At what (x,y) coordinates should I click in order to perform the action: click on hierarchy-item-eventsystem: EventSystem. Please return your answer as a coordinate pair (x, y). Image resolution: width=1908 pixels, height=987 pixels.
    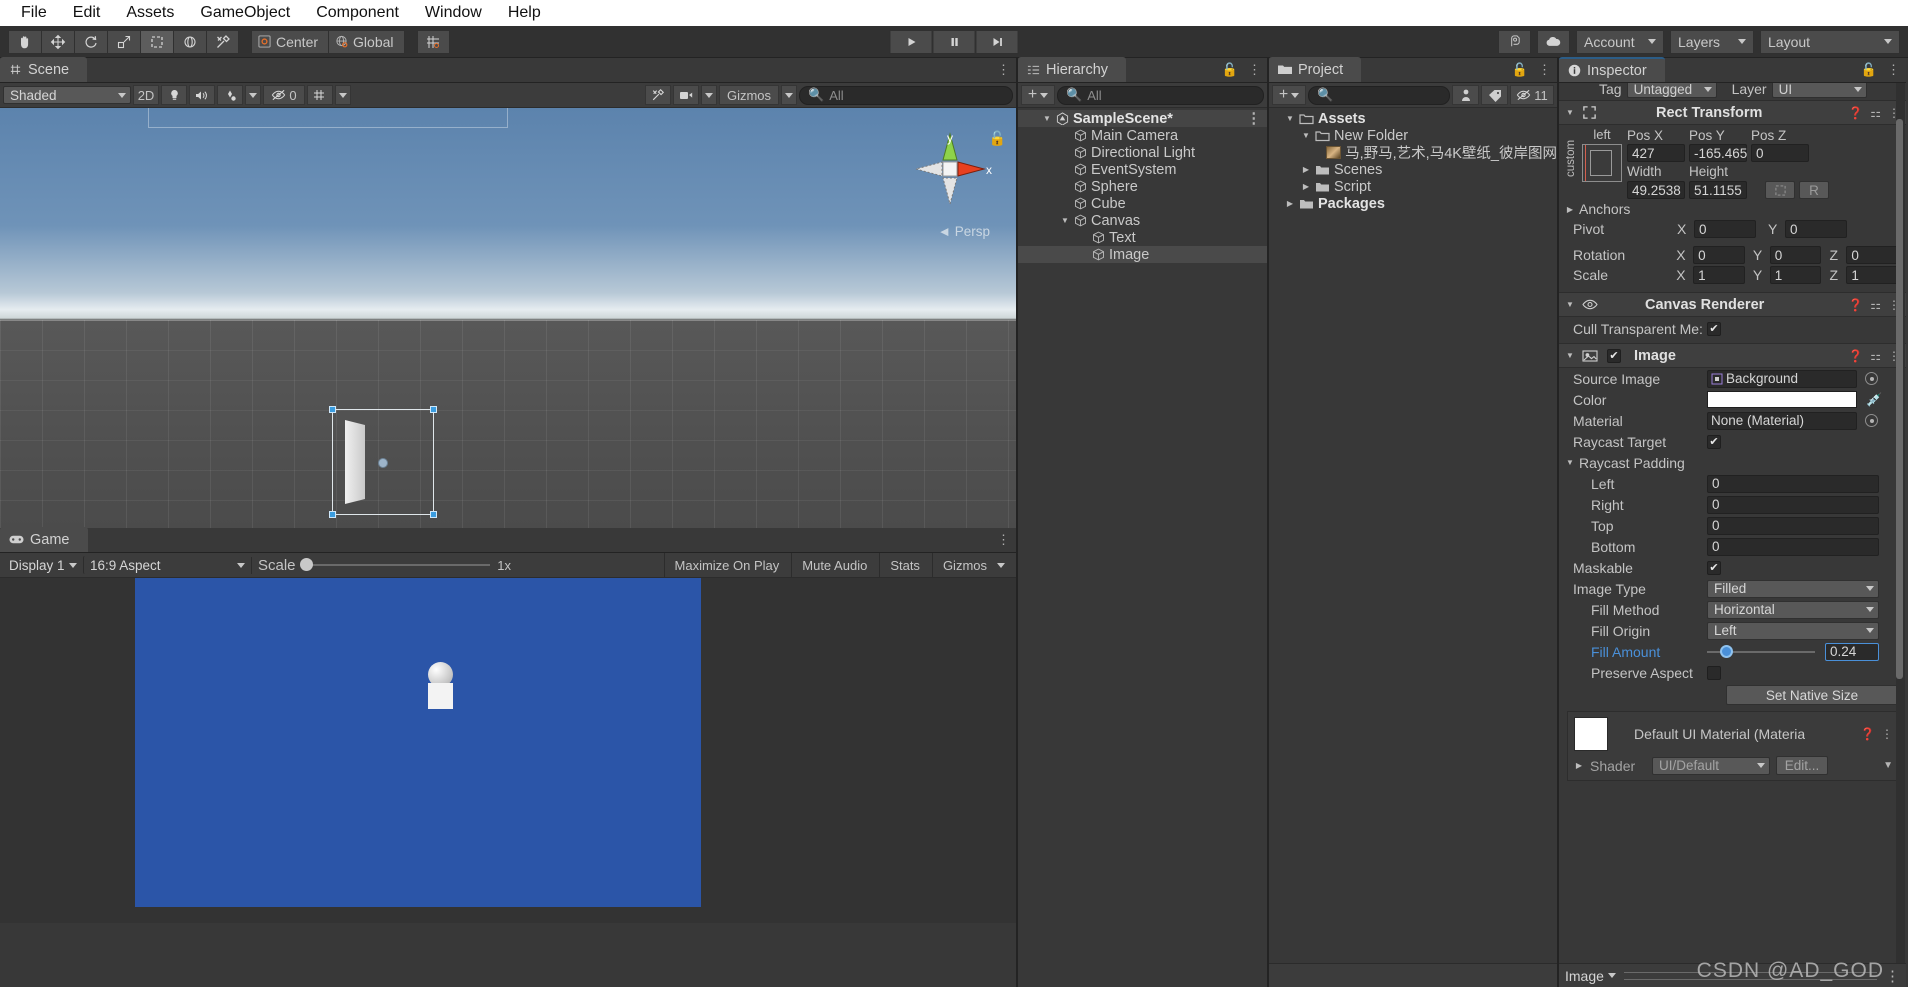
    Looking at the image, I should click on (1142, 169).